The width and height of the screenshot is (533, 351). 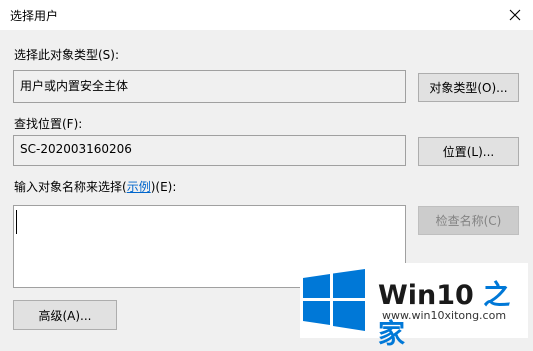 I want to click on windows-logo-icon, so click(x=334, y=300).